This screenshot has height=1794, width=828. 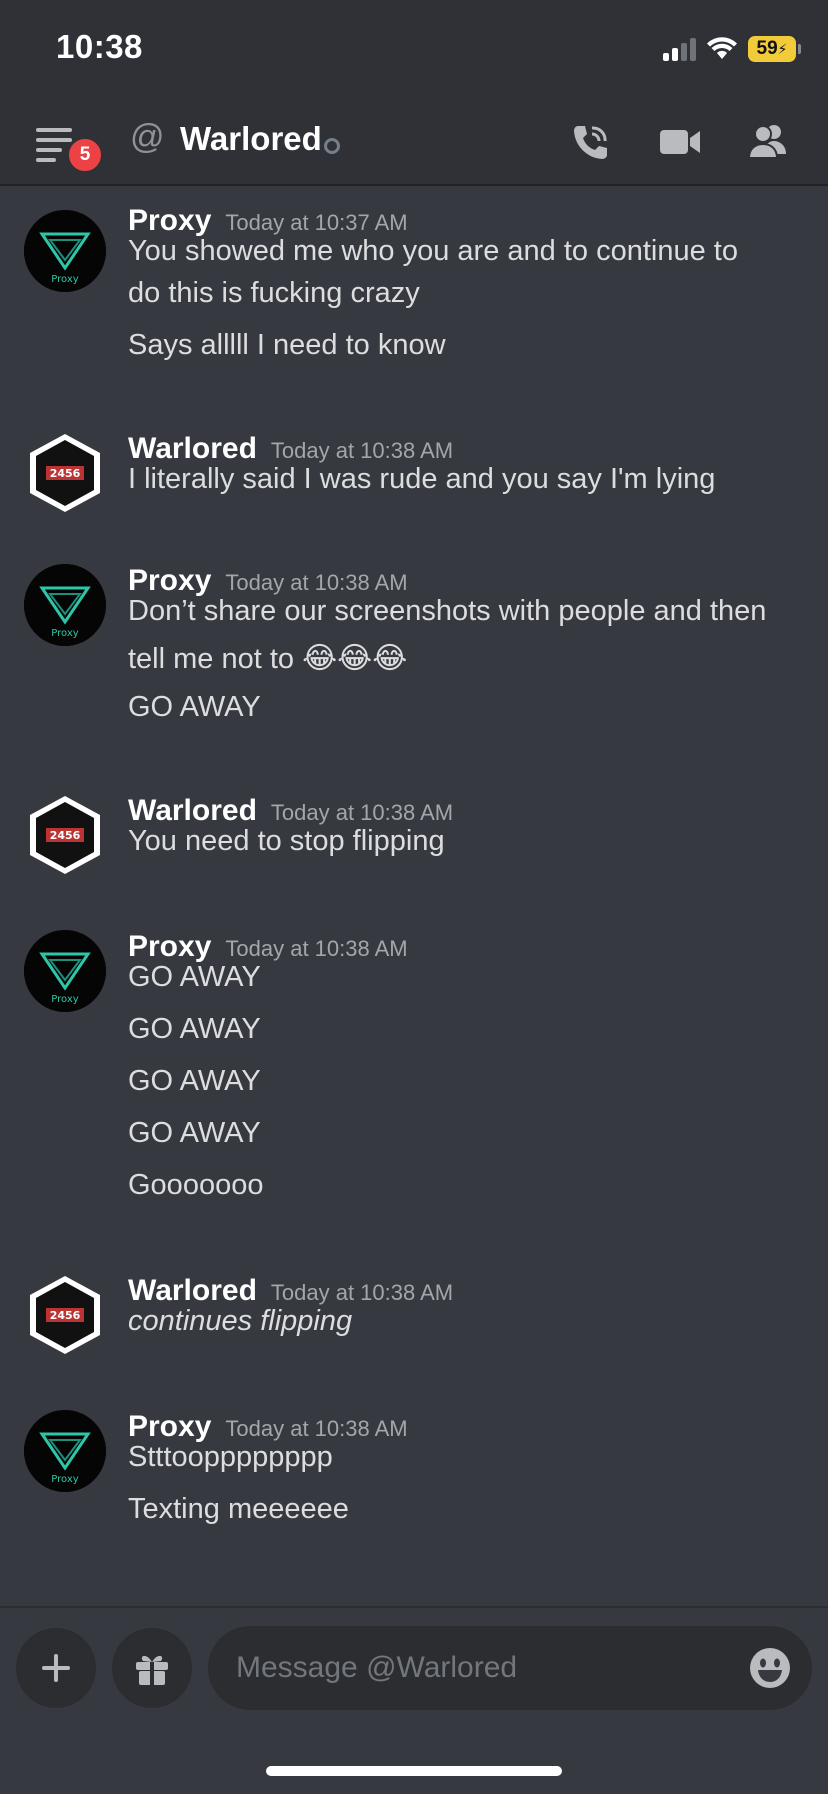 I want to click on message-text: continues flipping, so click(x=240, y=1321).